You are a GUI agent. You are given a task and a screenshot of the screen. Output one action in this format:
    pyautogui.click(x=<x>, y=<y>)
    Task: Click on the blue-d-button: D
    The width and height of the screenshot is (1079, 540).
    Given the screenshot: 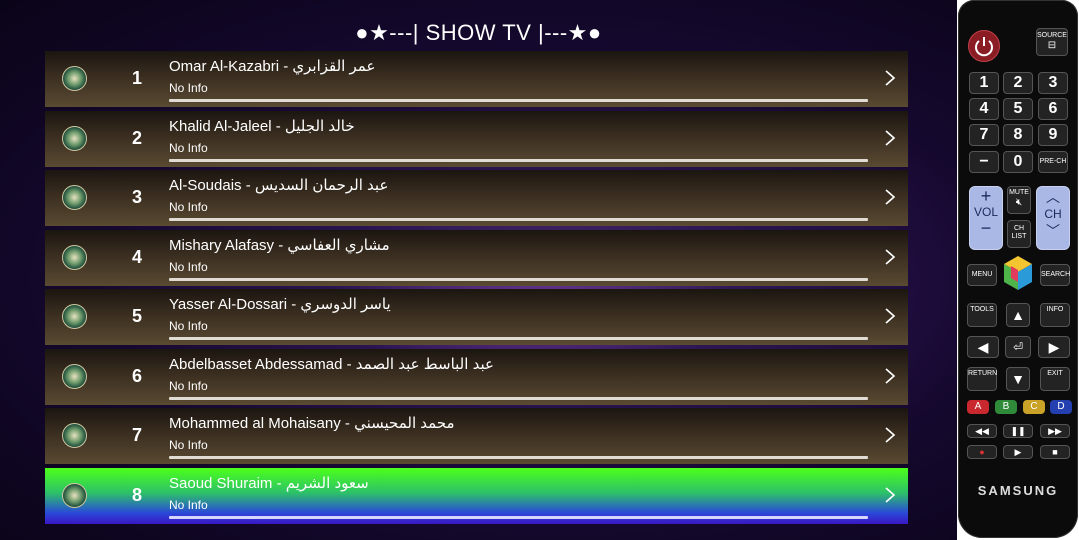 What is the action you would take?
    pyautogui.click(x=1061, y=407)
    